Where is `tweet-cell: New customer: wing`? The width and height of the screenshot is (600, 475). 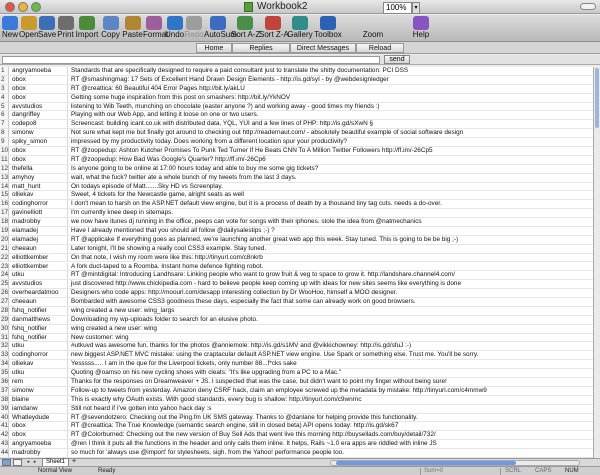
tweet-cell: New customer: wing is located at coordinates (331, 338).